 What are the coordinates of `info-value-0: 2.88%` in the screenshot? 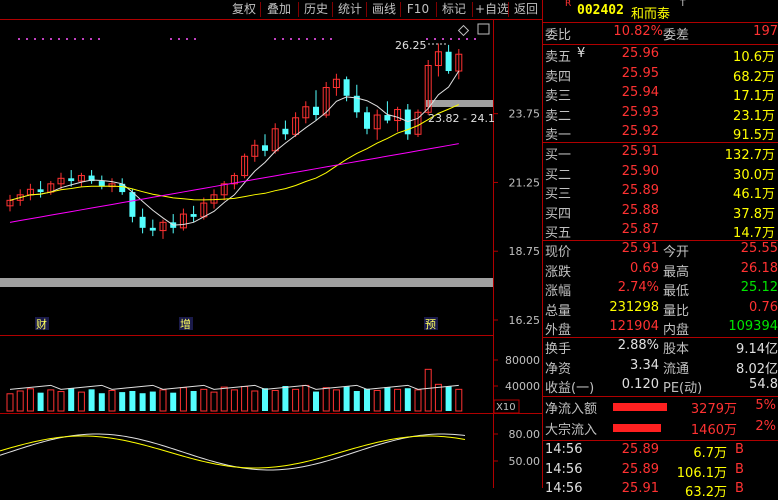 It's located at (638, 345).